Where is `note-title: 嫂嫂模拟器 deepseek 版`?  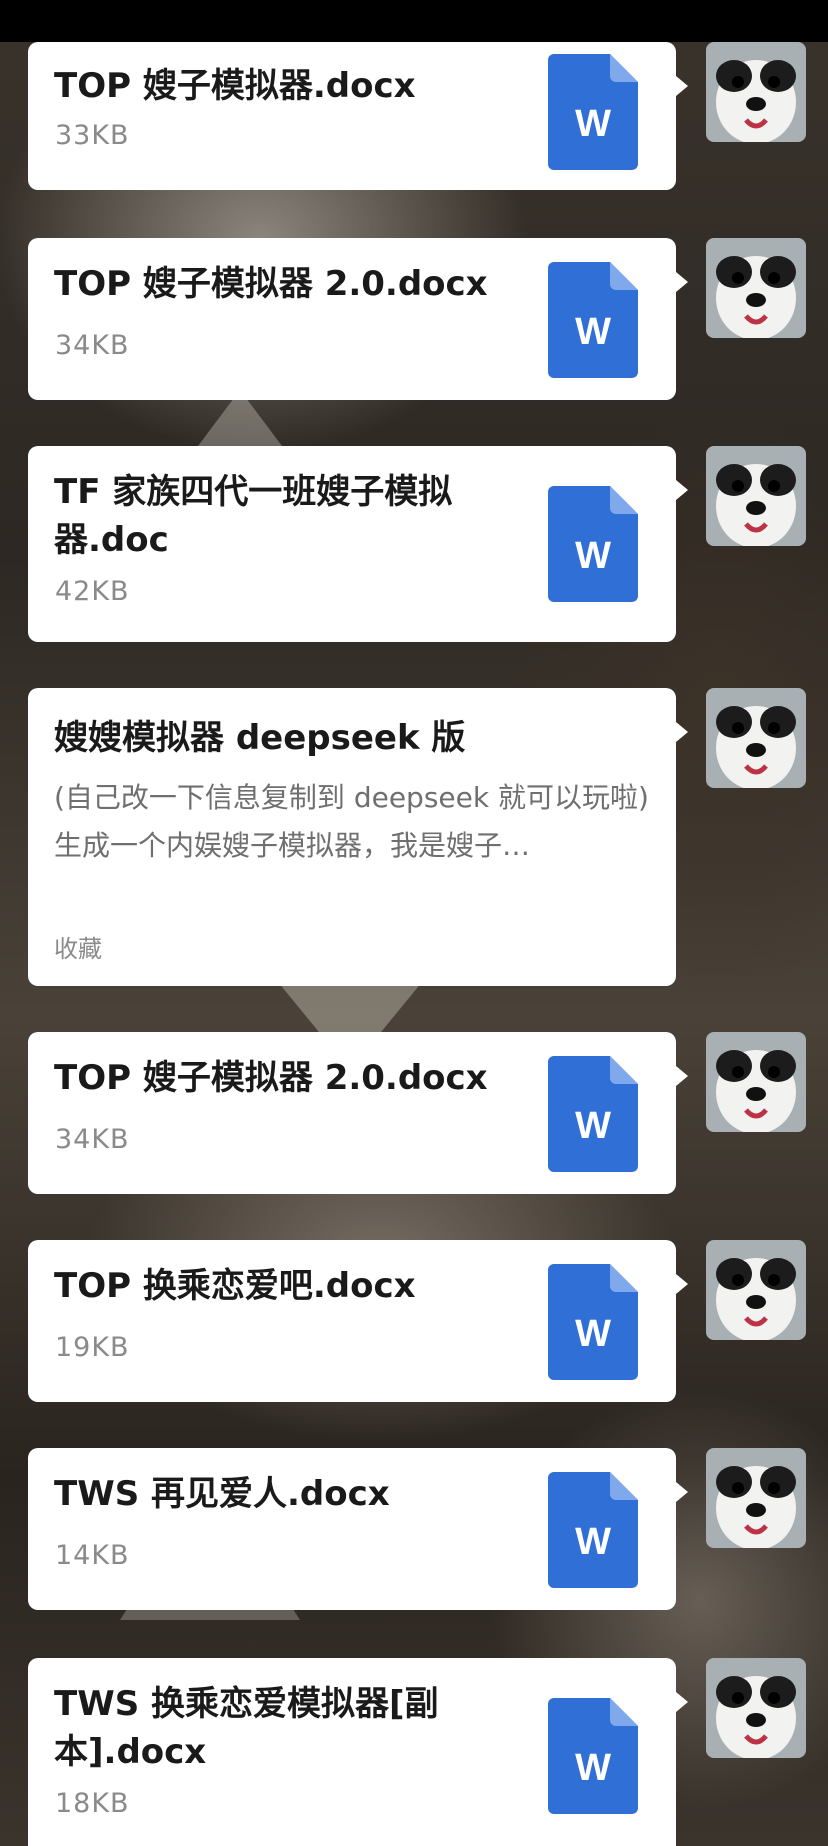
note-title: 嫂嫂模拟器 deepseek 版 is located at coordinates (260, 738).